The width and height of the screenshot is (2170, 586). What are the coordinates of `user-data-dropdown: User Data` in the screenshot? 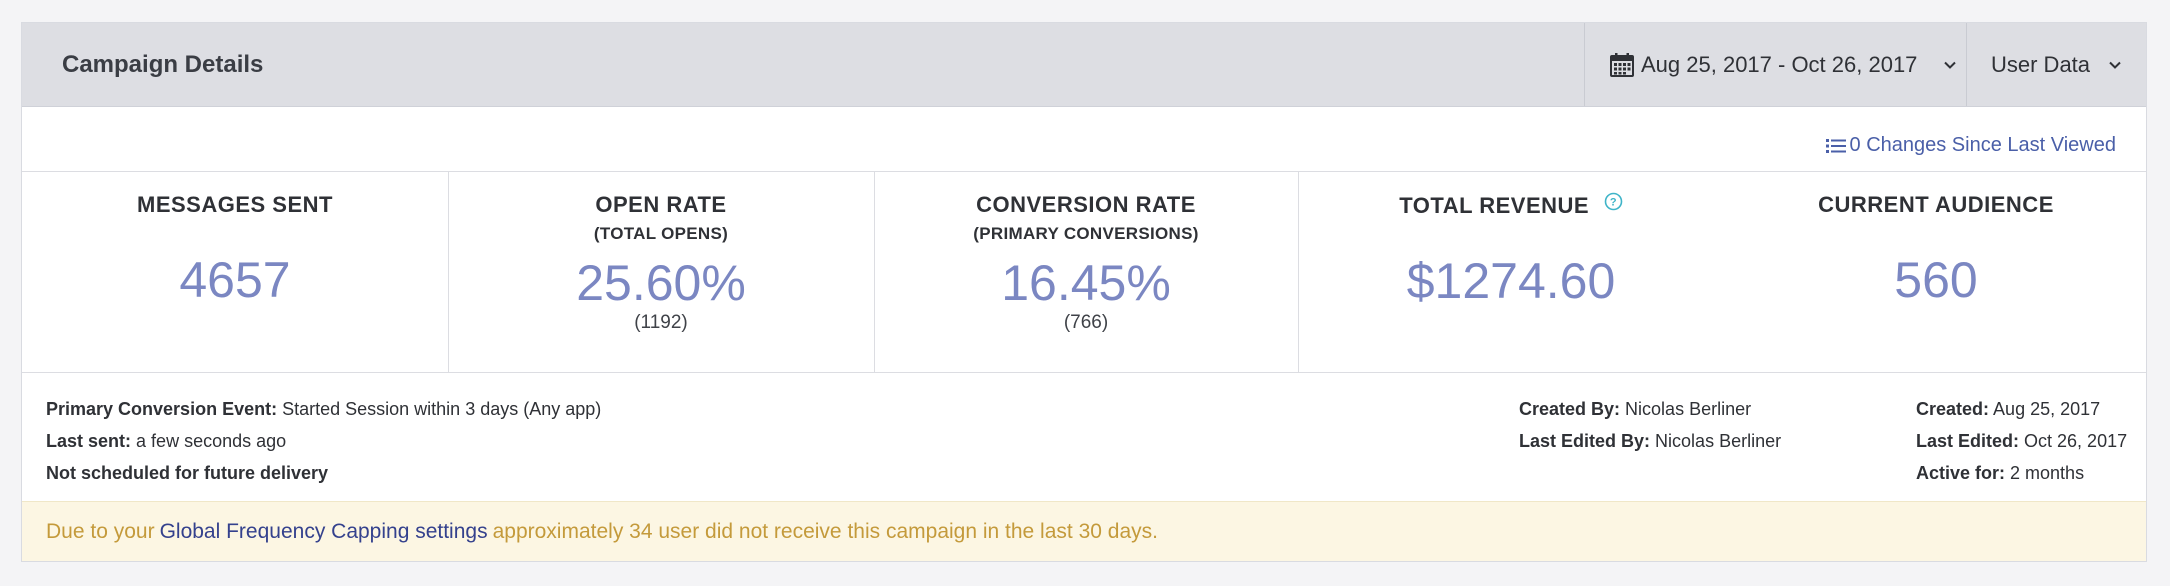 It's located at (2057, 64).